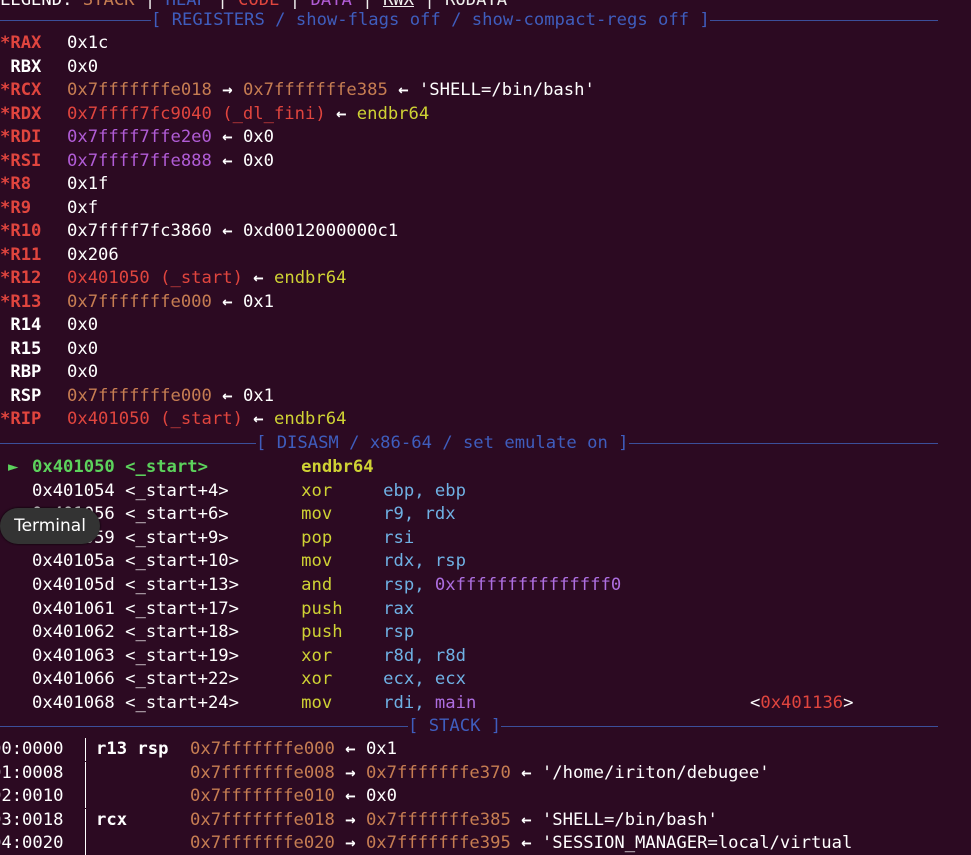 The image size is (971, 855). What do you see at coordinates (438, 772) in the screenshot?
I see `stack-target: 0x7fffffffe370` at bounding box center [438, 772].